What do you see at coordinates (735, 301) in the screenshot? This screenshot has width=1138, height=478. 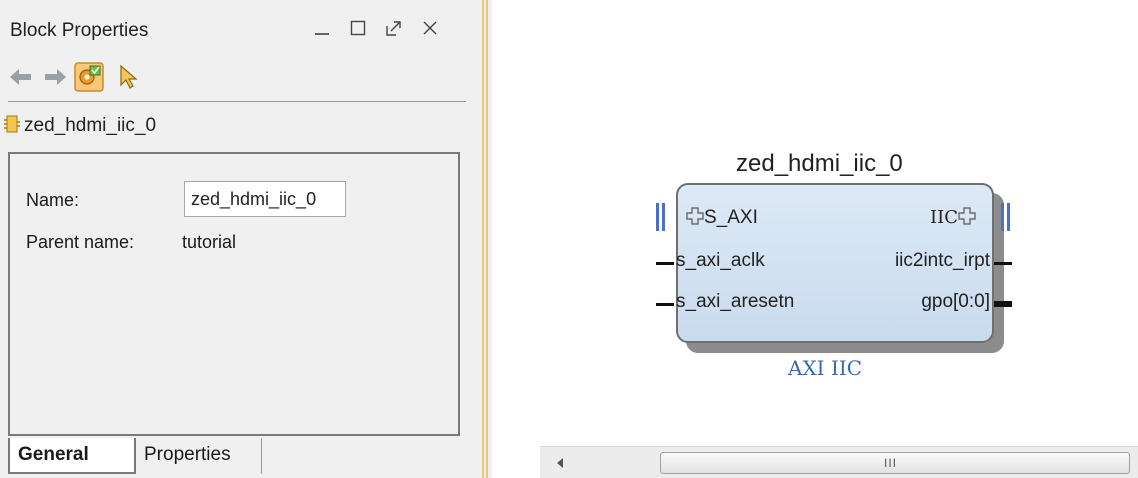 I see `port-s-axi-aresetn: s_axi_aresetn` at bounding box center [735, 301].